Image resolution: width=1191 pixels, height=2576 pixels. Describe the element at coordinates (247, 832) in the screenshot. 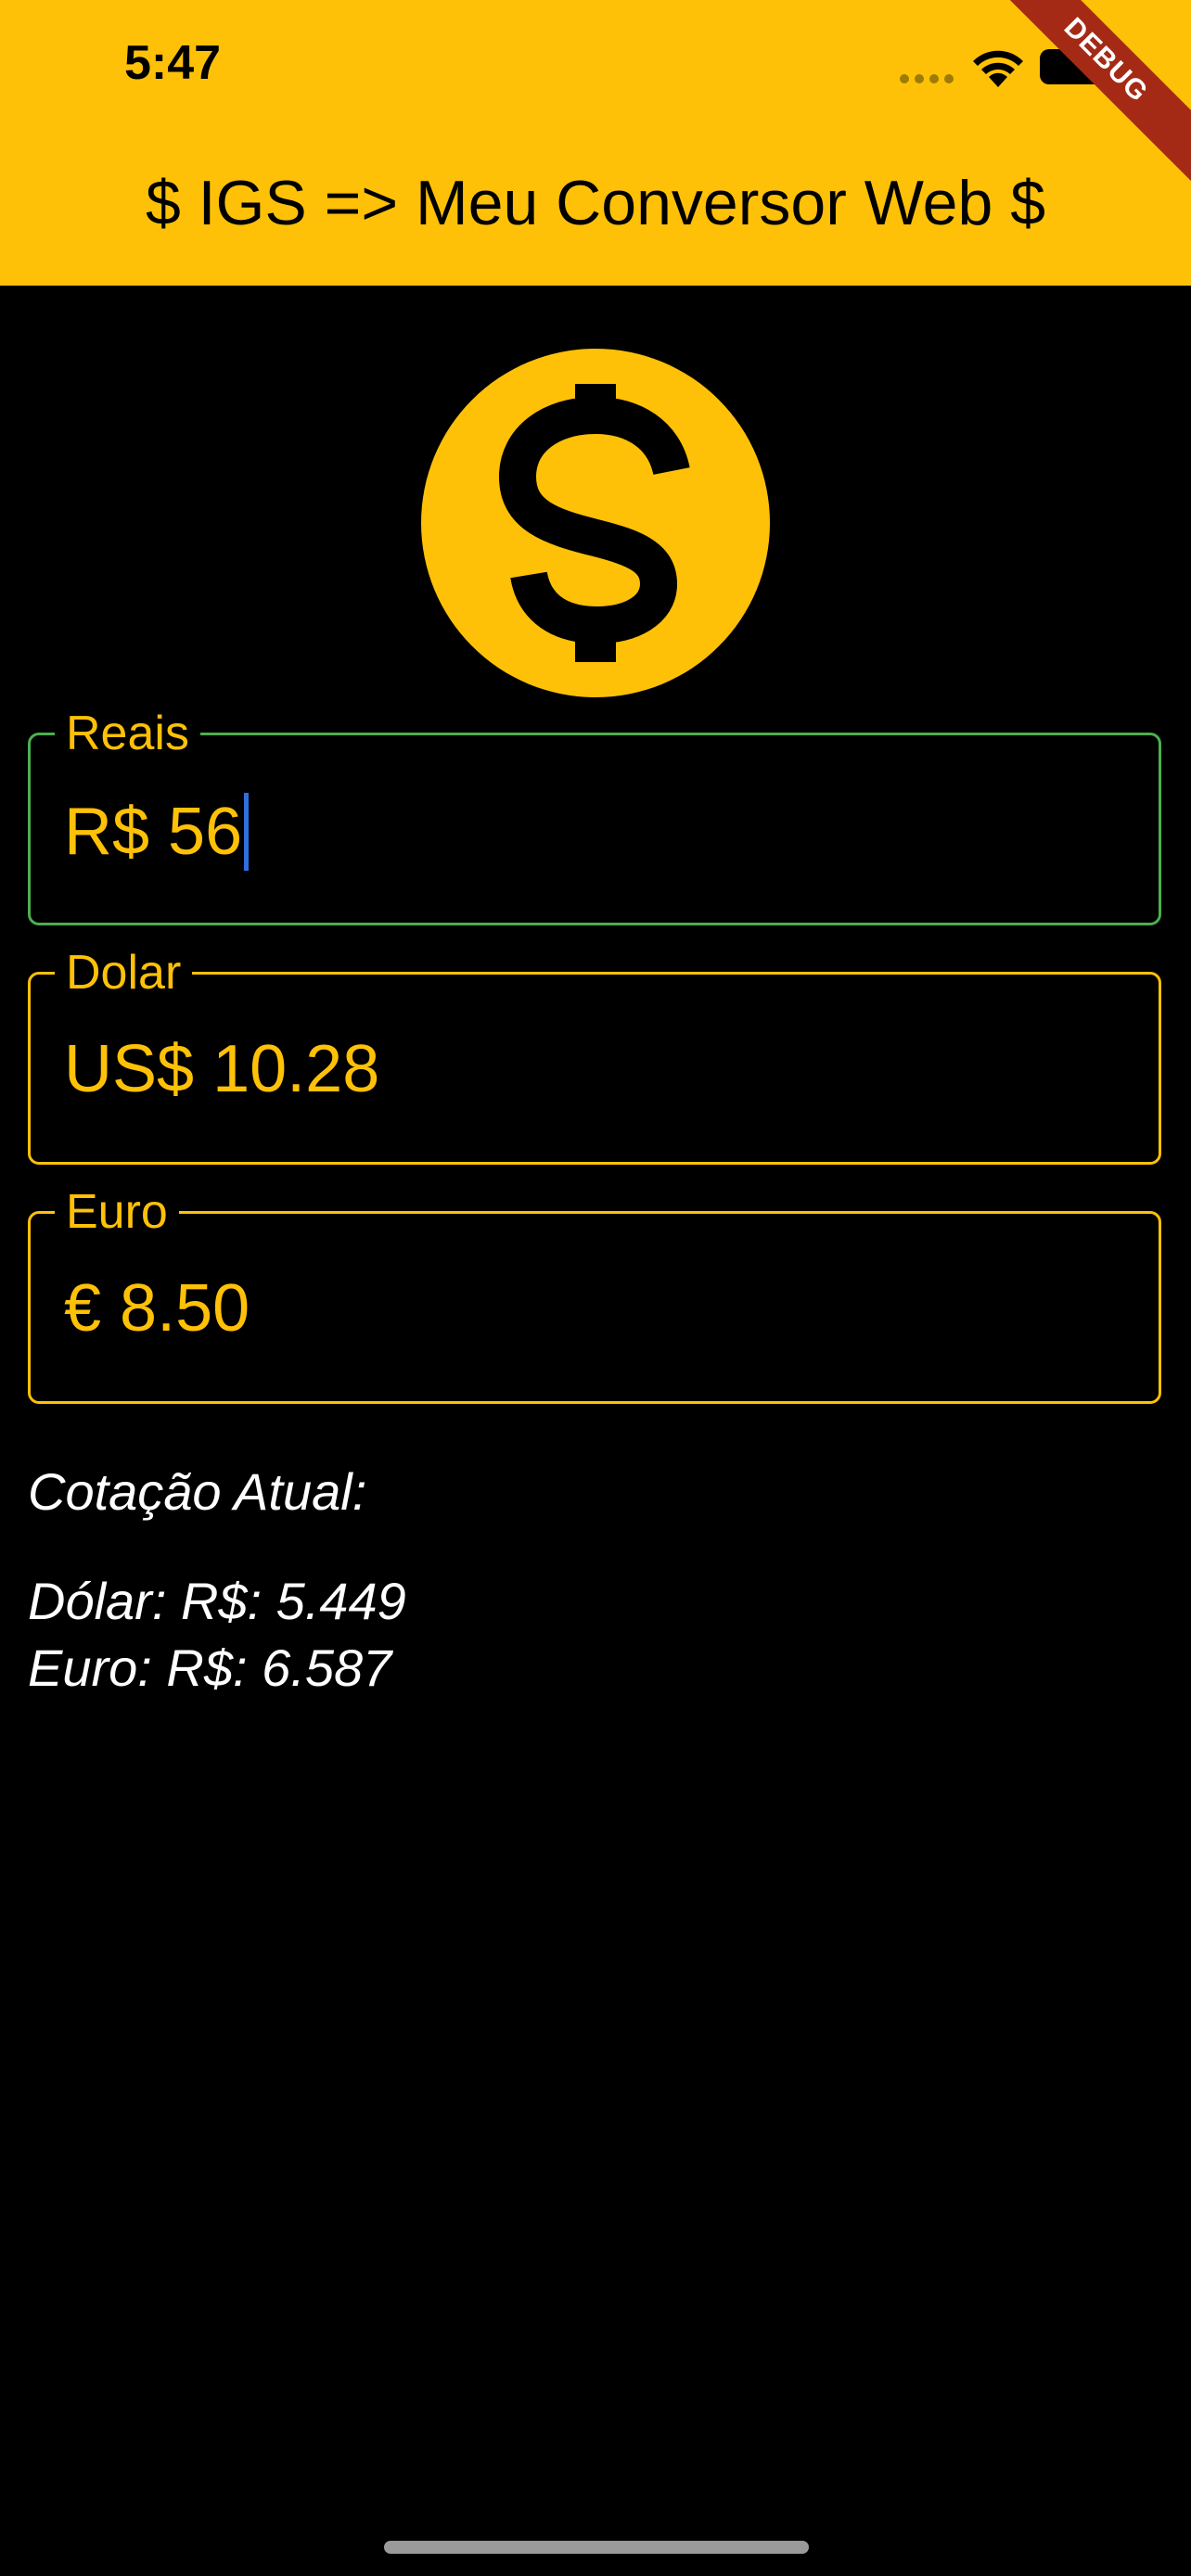

I see `text-caret` at that location.